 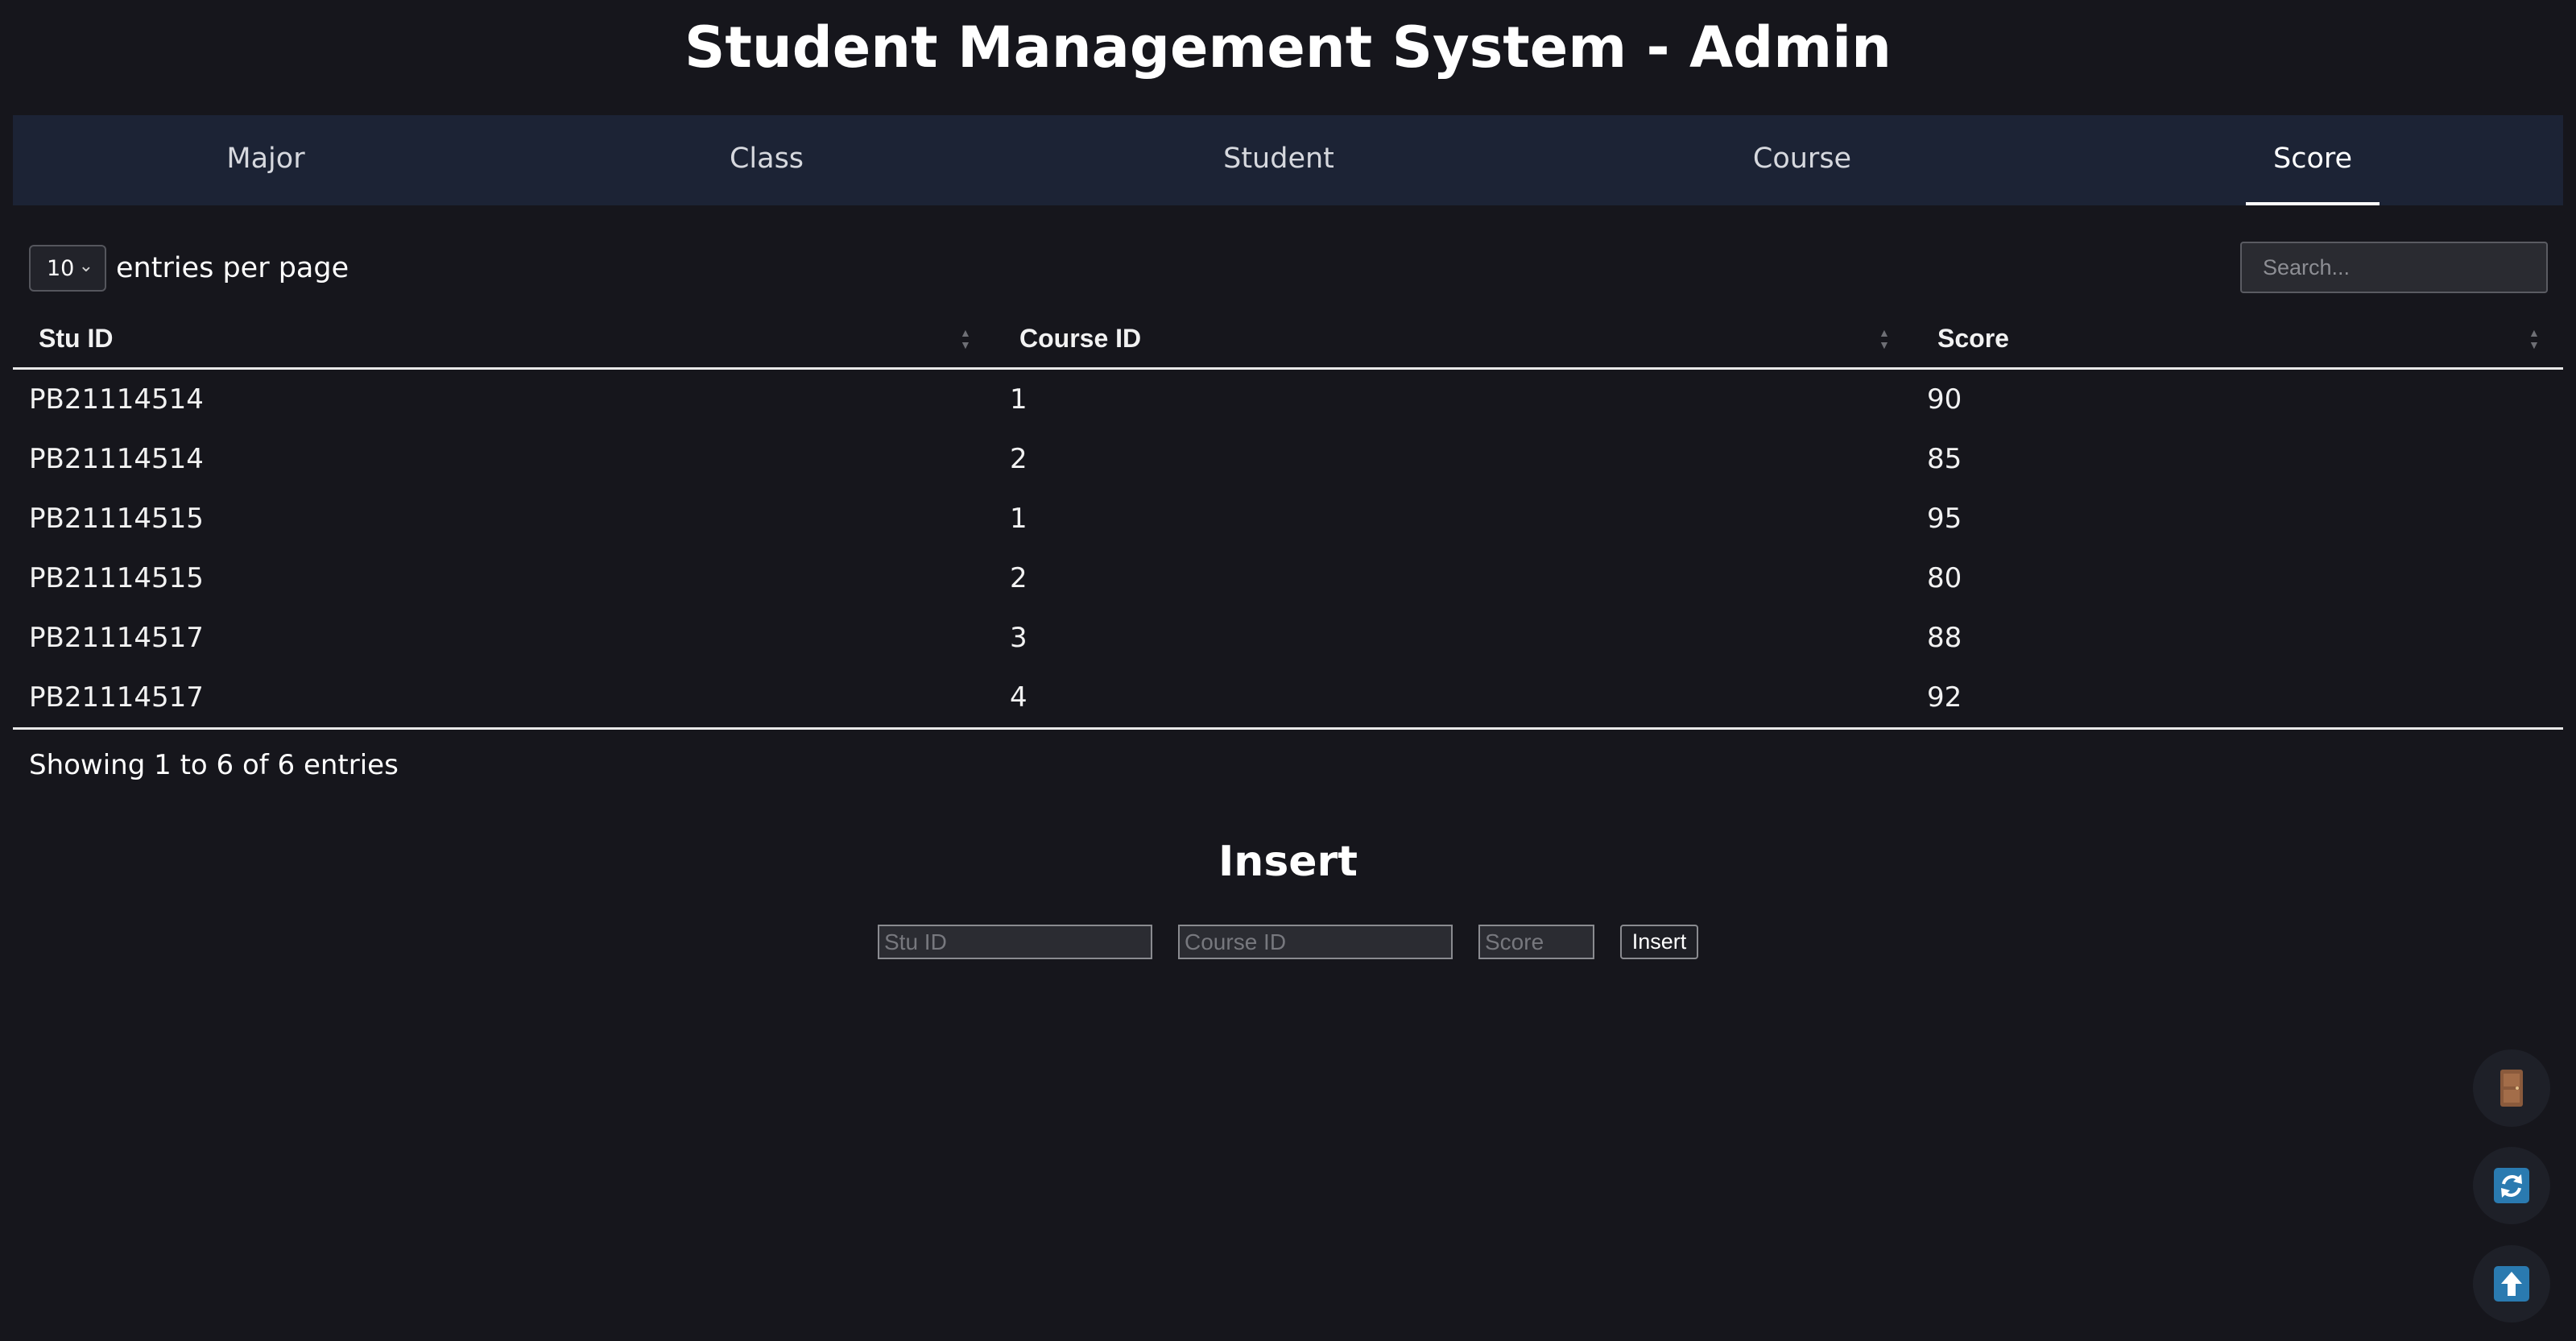 I want to click on cell-score: 92, so click(x=1945, y=697).